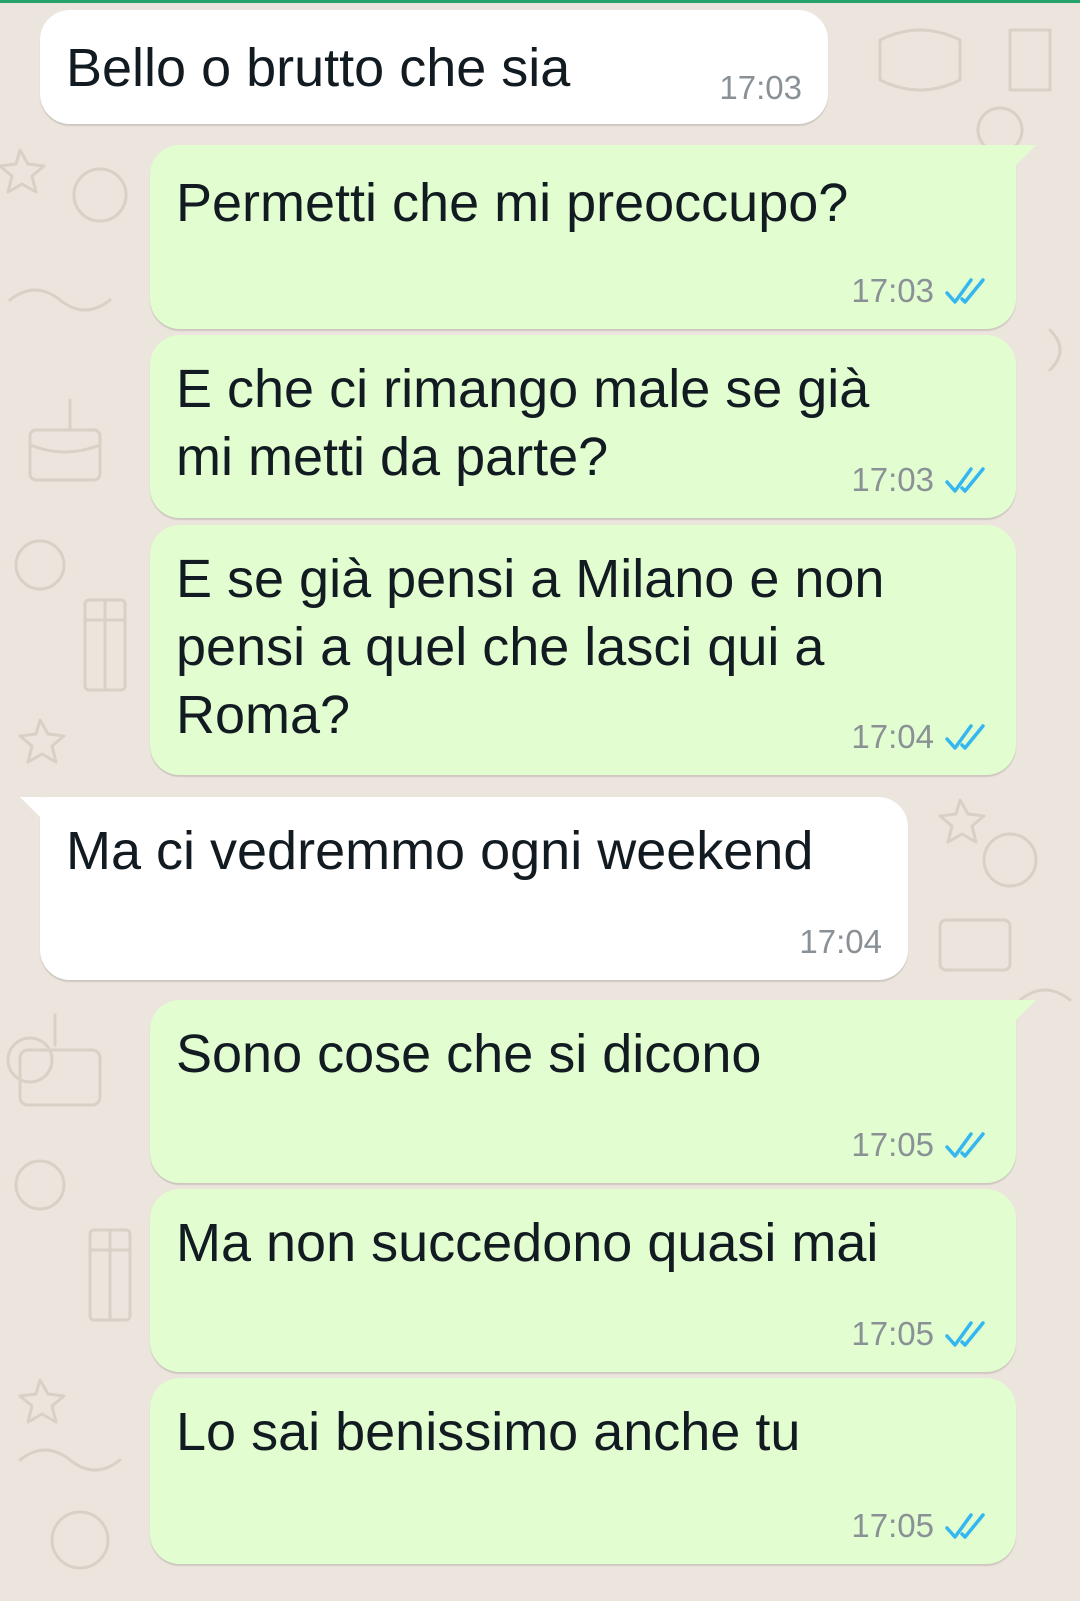  Describe the element at coordinates (512, 203) in the screenshot. I see `message-text: Permetti che mi preoccupo?` at that location.